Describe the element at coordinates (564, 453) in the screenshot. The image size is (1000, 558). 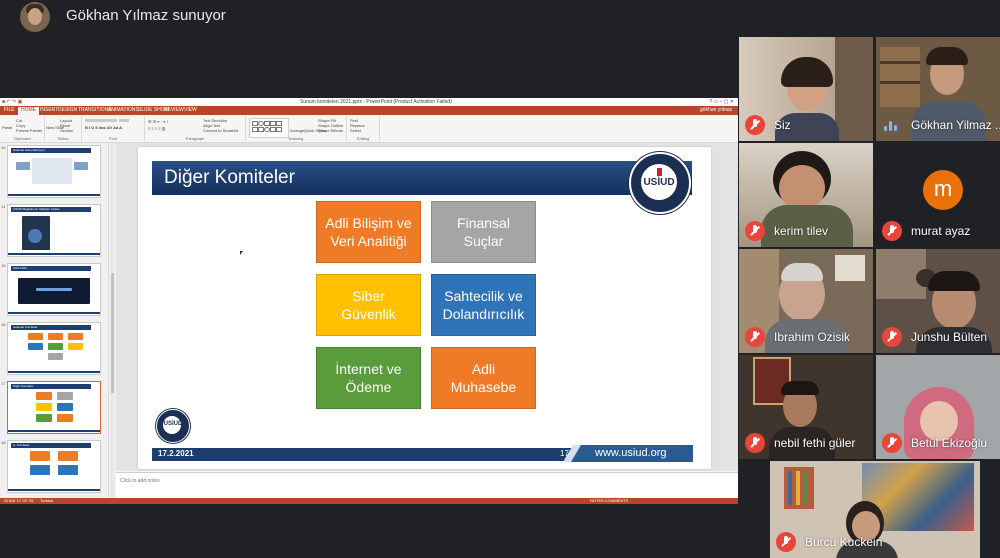
I see `slide-page-number: 17` at that location.